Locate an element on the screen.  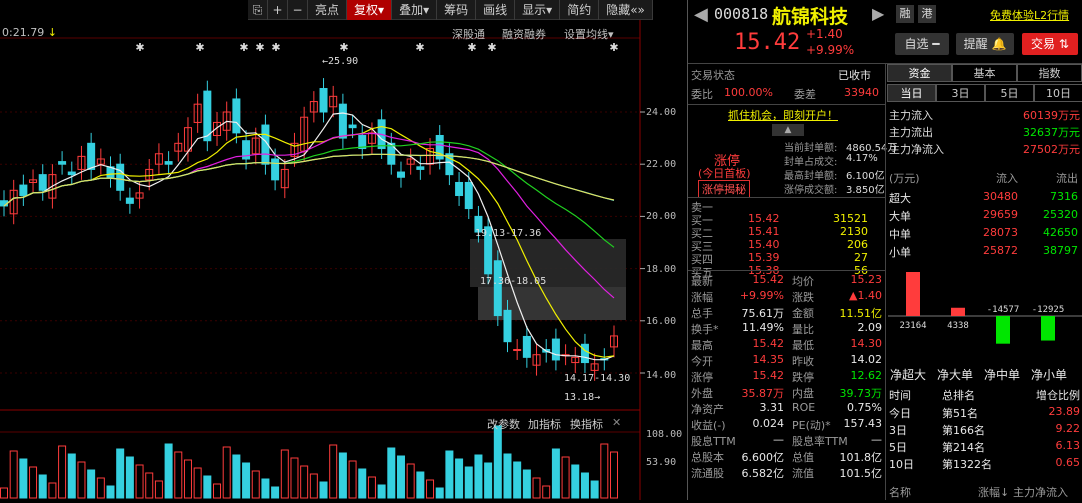
quote-label: 总股本 is located at coordinates (707, 457).